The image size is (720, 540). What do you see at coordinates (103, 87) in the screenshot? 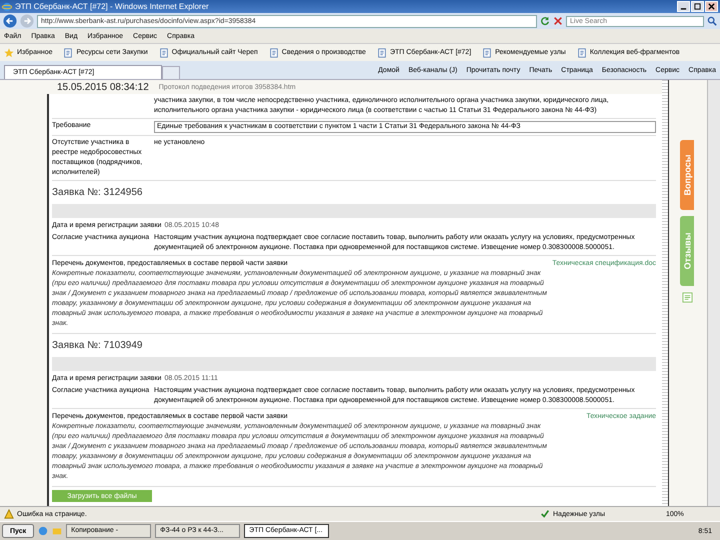
I see `page-date: 15.05.2015 08:34:12` at bounding box center [103, 87].